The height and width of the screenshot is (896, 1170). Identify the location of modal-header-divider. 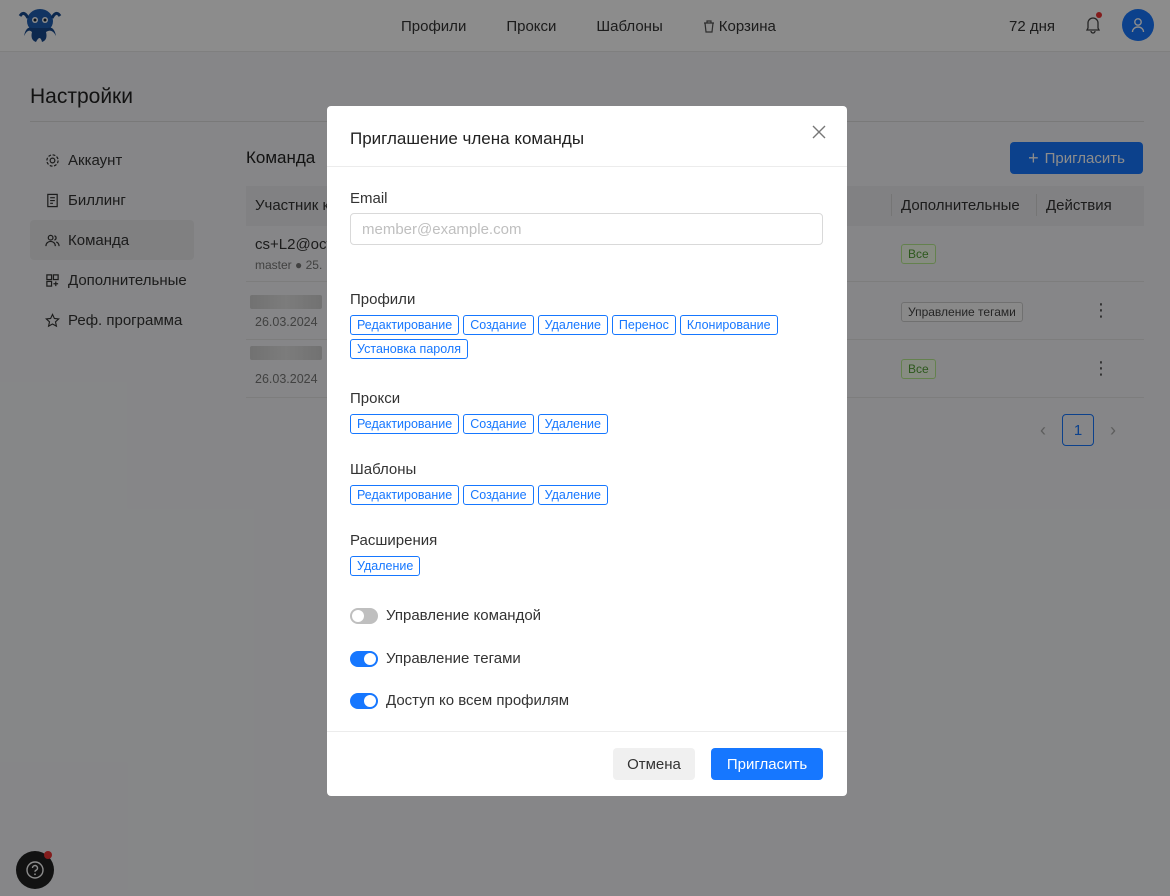
(587, 166).